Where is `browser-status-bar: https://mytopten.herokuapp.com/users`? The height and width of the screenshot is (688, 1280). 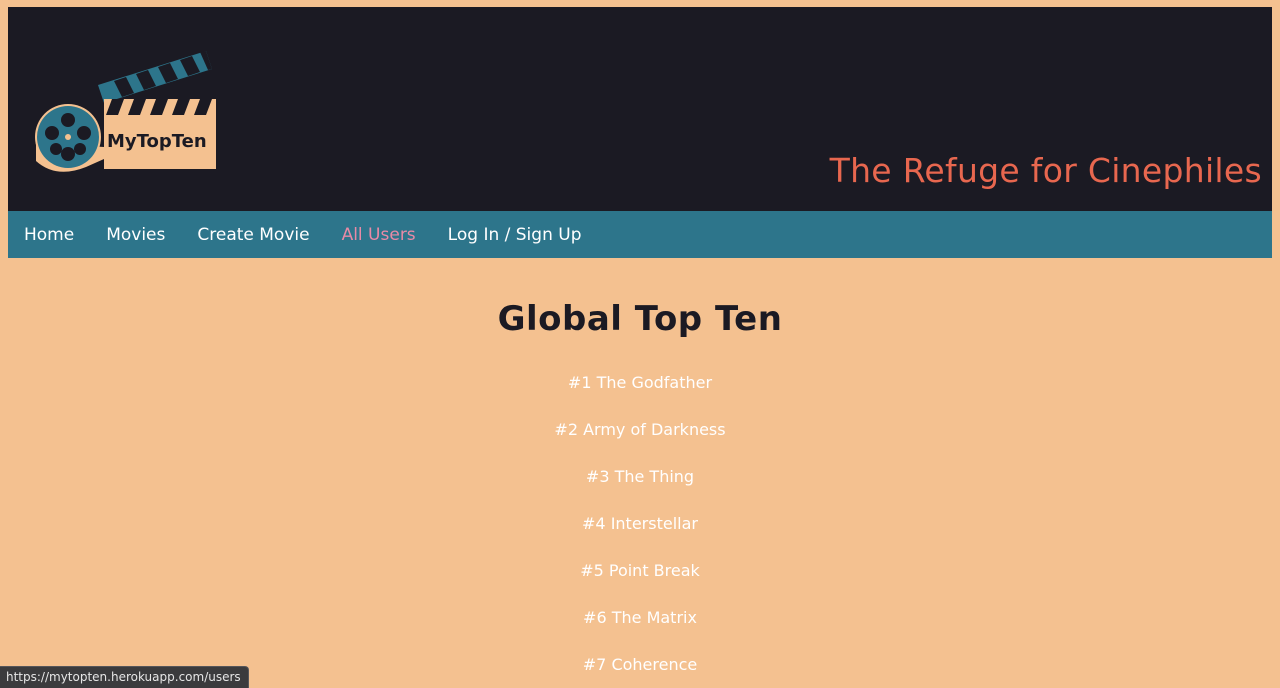
browser-status-bar: https://mytopten.herokuapp.com/users is located at coordinates (124, 677).